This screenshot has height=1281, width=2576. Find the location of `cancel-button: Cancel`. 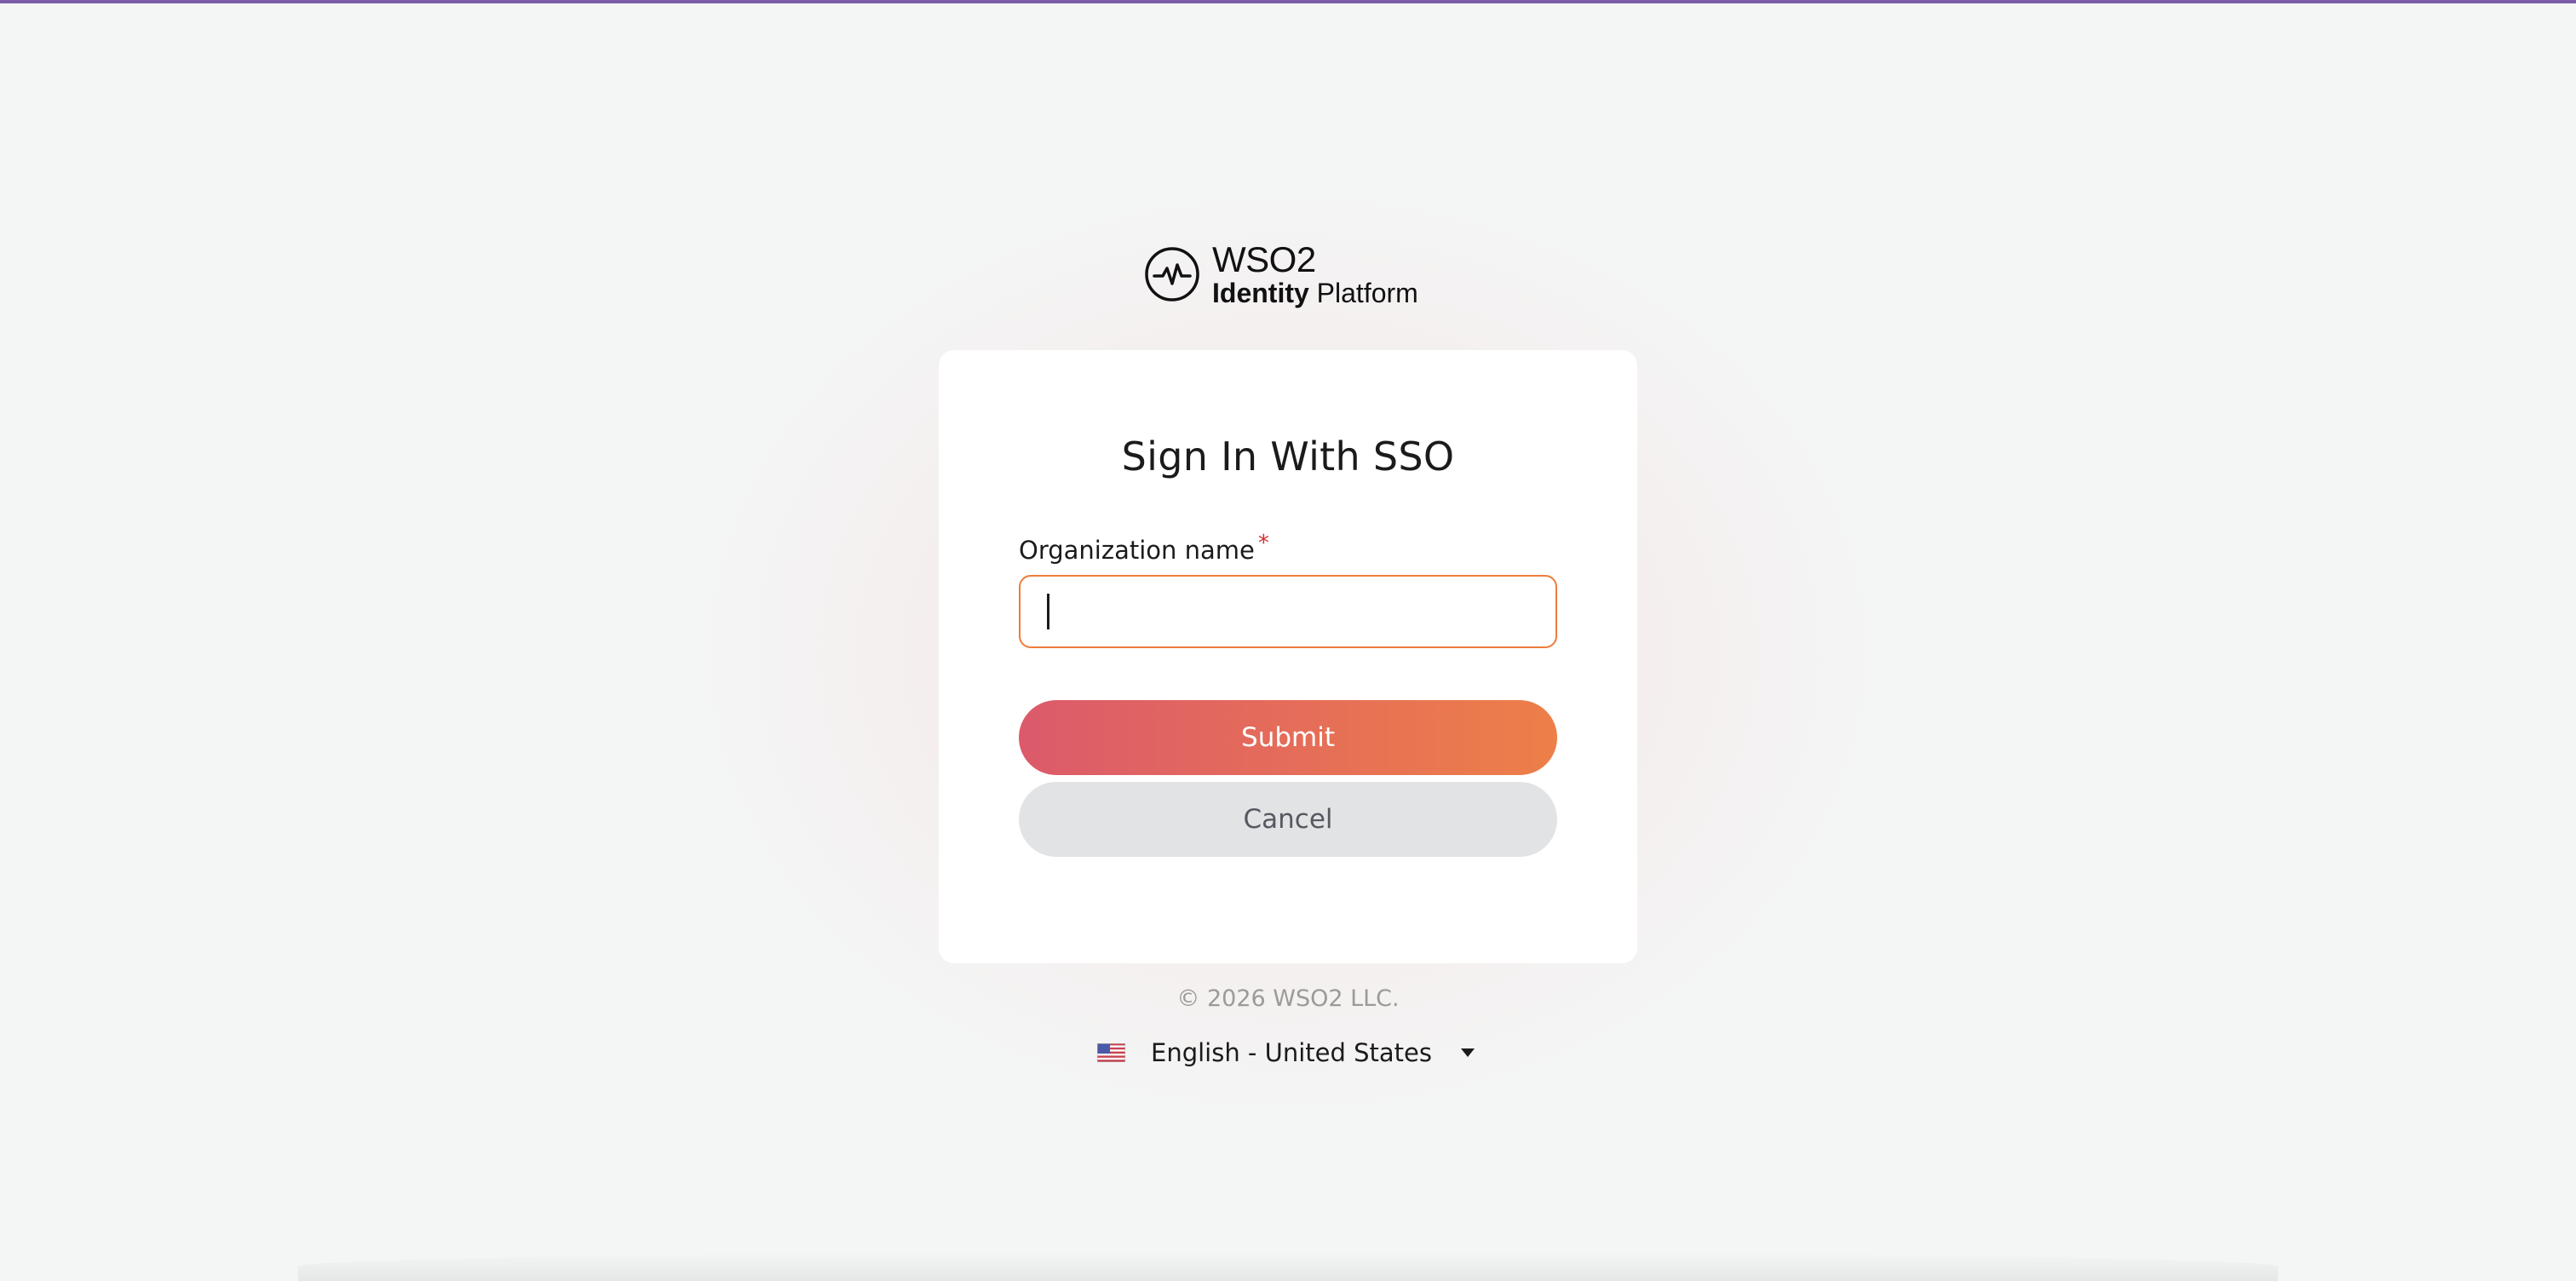

cancel-button: Cancel is located at coordinates (1288, 819).